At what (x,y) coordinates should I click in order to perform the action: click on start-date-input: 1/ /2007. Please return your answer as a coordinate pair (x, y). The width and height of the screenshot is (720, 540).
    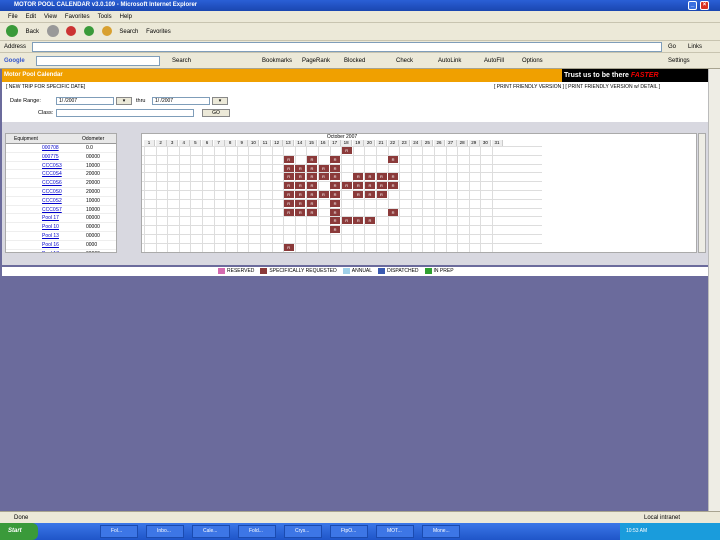
    Looking at the image, I should click on (85, 101).